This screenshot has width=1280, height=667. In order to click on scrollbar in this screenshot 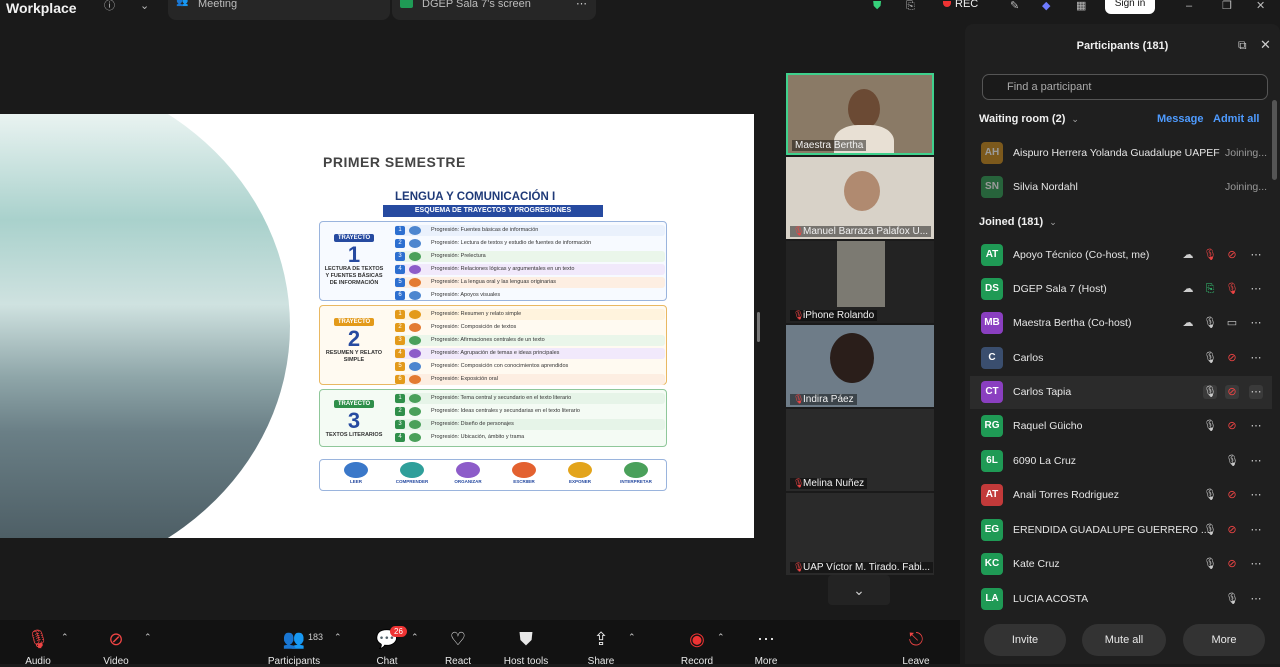, I will do `click(1274, 140)`.